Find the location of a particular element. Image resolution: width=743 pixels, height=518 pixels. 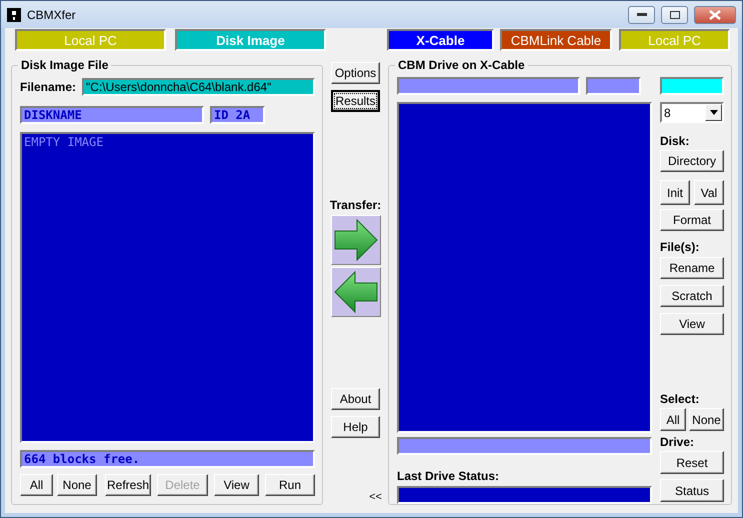

transfer-right-button is located at coordinates (355, 240).